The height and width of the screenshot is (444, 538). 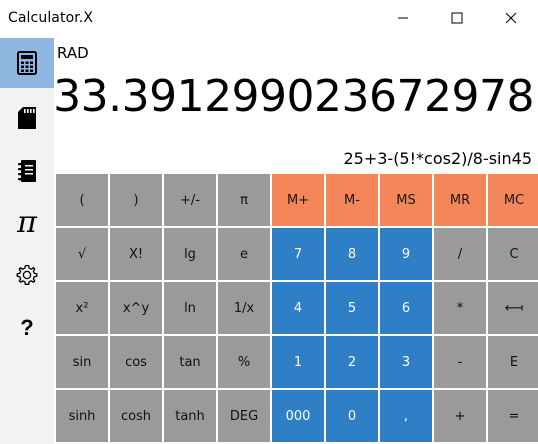 What do you see at coordinates (190, 200) in the screenshot?
I see `key-negate: +/-` at bounding box center [190, 200].